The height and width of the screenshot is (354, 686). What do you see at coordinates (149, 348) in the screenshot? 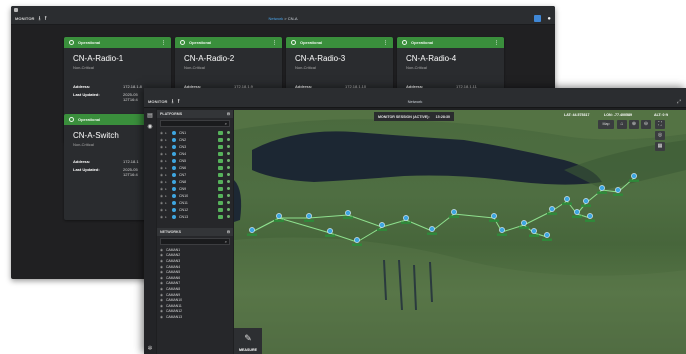
I see `gear-icon: ✲` at bounding box center [149, 348].